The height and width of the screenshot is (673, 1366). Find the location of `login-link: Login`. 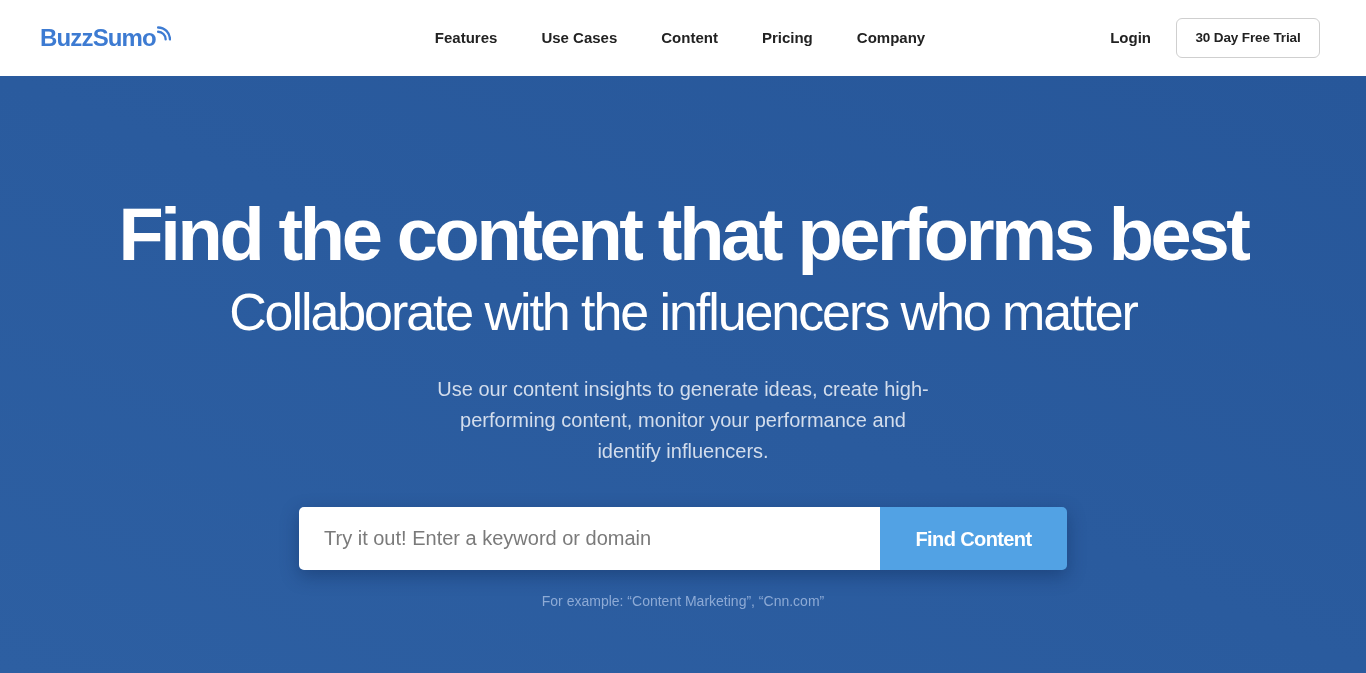

login-link: Login is located at coordinates (1130, 38).